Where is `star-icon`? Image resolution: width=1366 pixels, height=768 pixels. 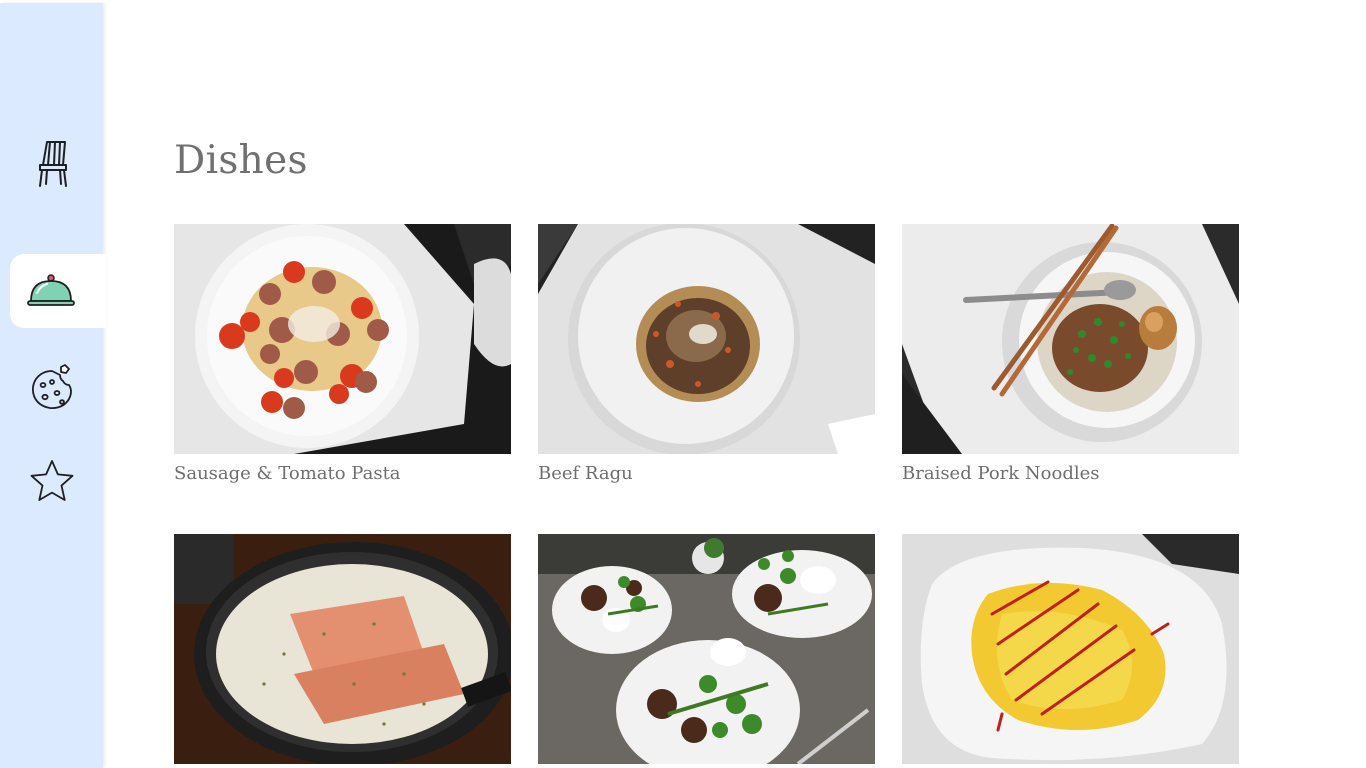 star-icon is located at coordinates (52, 481).